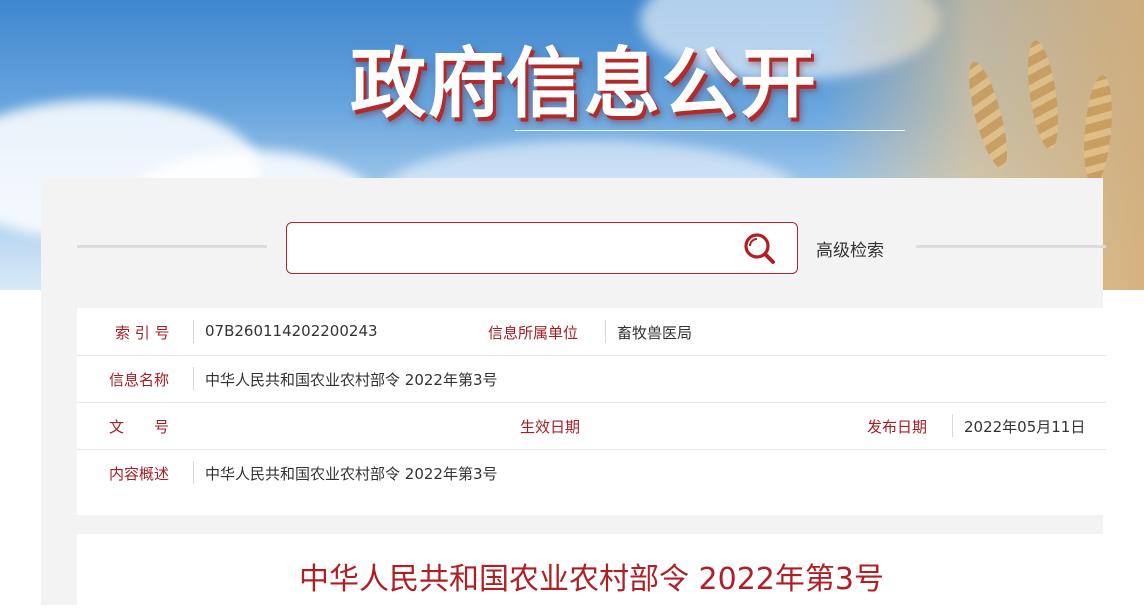  I want to click on publish-date-label: 发布日期, so click(897, 427).